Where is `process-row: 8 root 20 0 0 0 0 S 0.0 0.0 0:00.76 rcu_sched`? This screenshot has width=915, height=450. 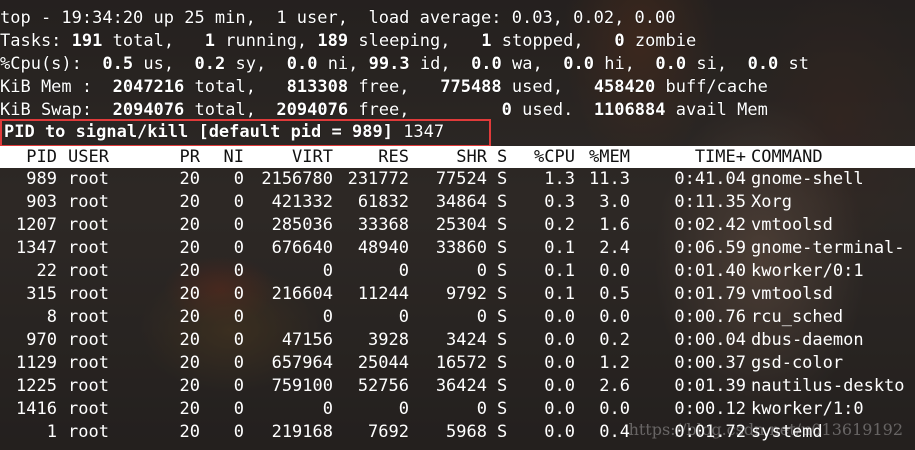
process-row: 8 root 20 0 0 0 0 S 0.0 0.0 0:00.76 rcu_sched is located at coordinates (457, 317).